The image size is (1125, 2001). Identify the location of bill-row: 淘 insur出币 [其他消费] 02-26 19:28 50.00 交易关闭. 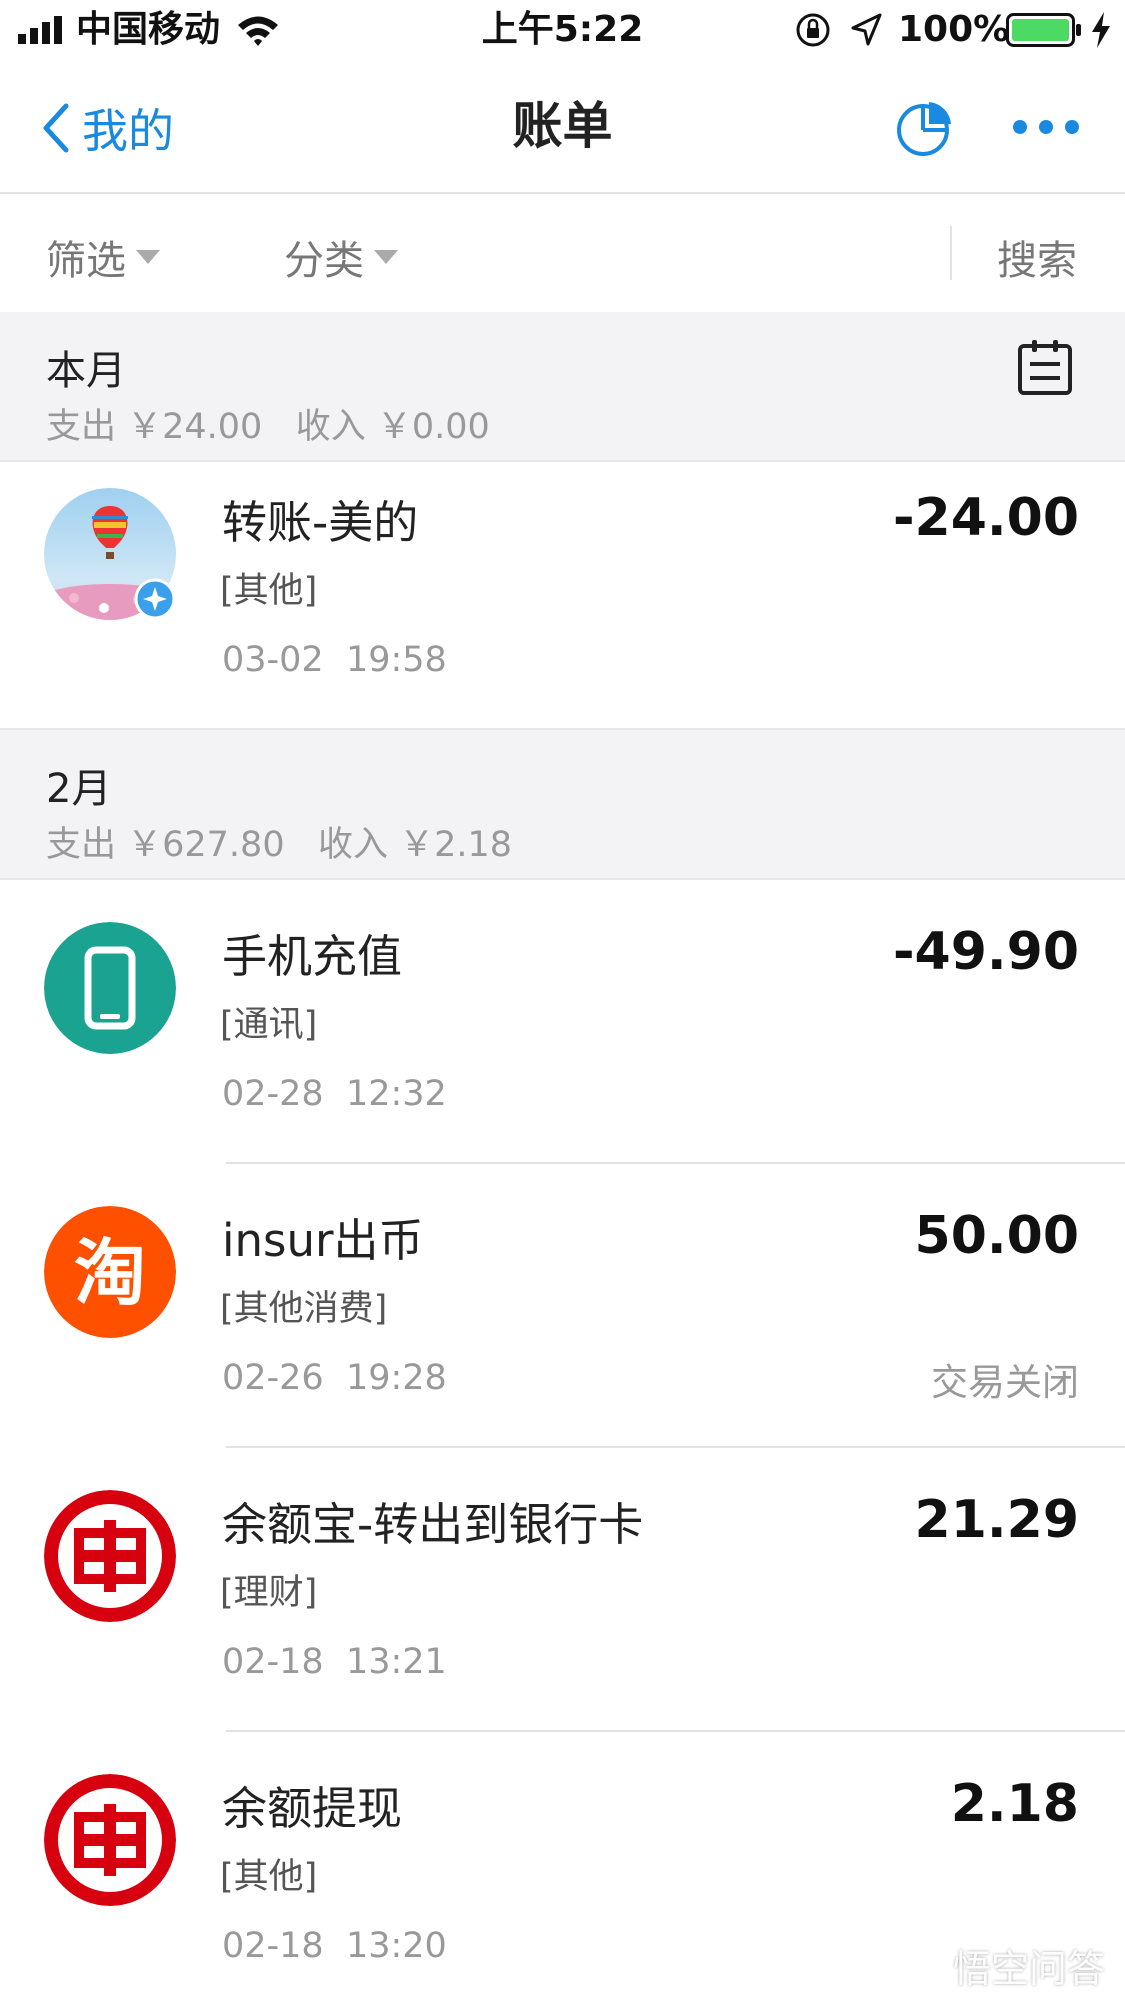
(562, 1313).